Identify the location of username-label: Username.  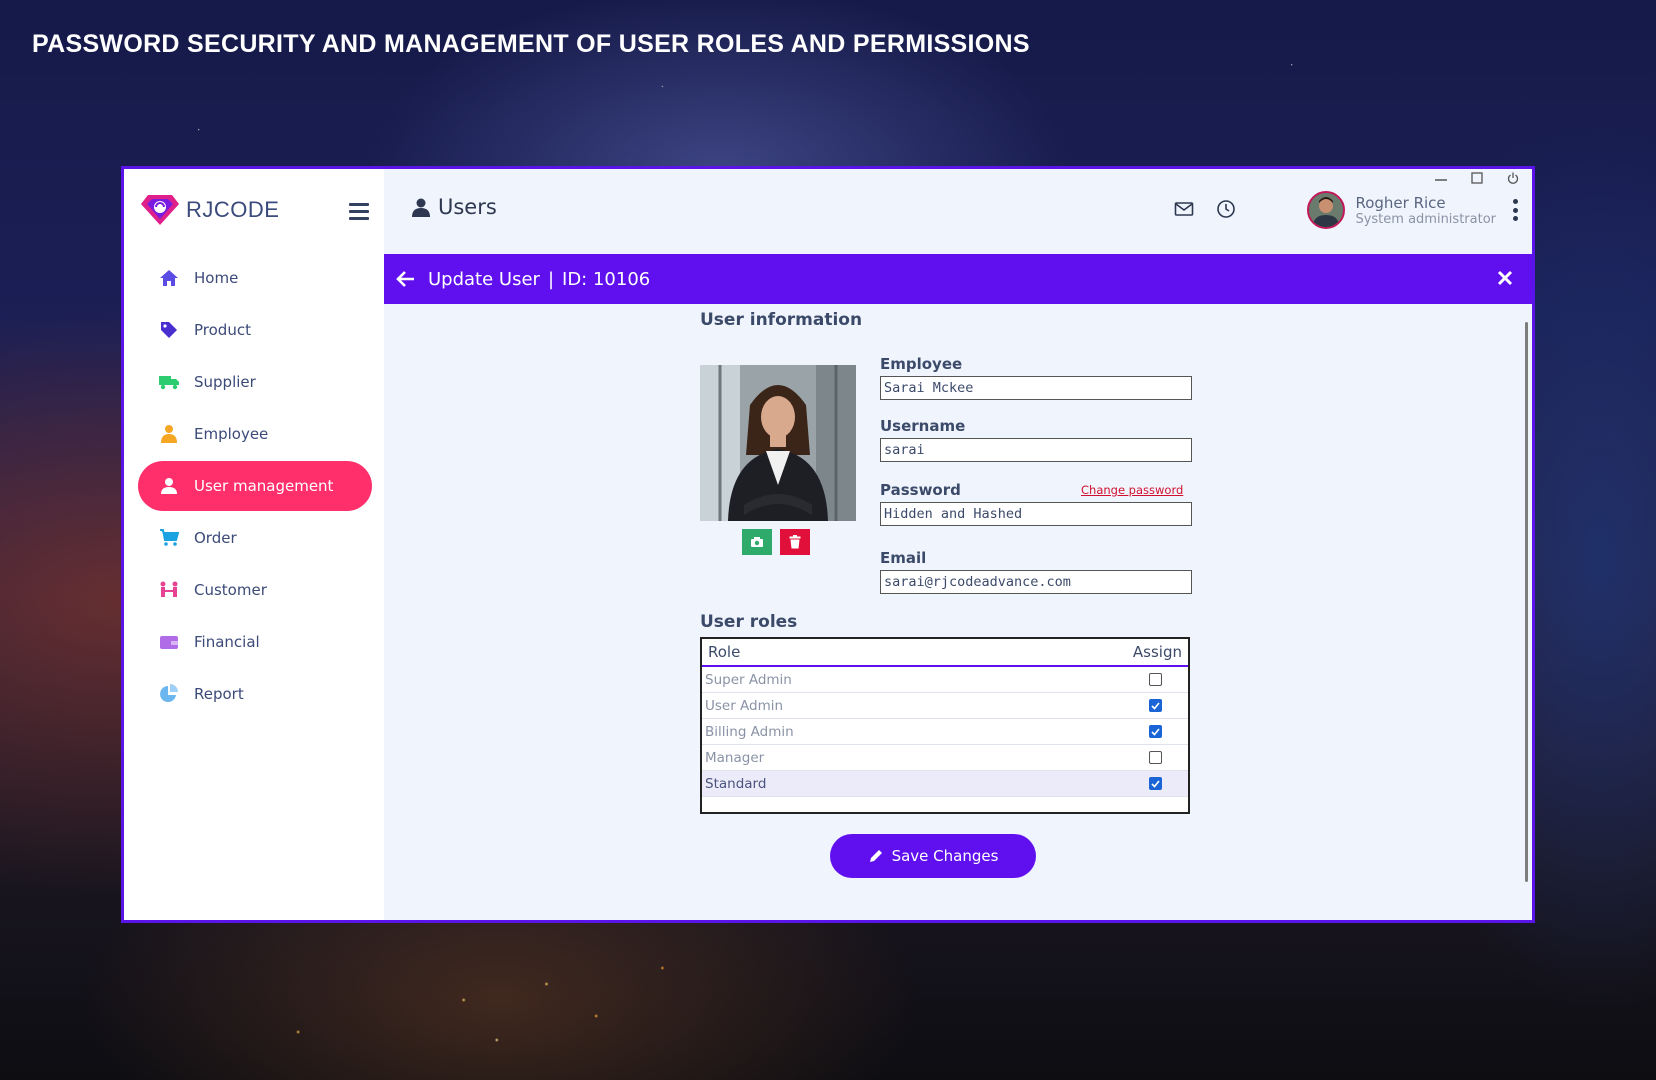
(923, 426).